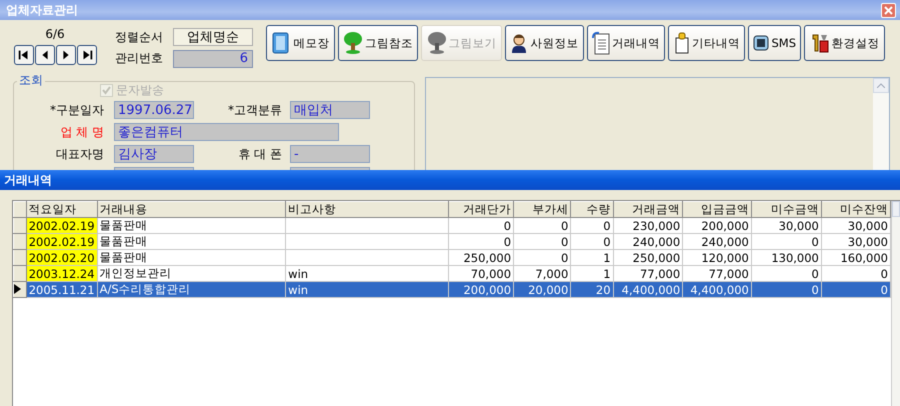 Image resolution: width=900 pixels, height=406 pixels. I want to click on table-cell: A/S수리통합관리, so click(191, 290).